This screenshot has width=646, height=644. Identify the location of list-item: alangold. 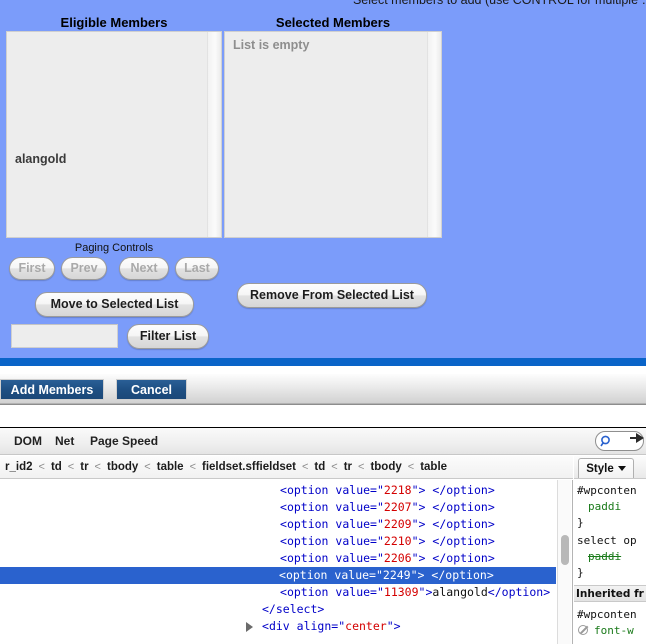
(40, 159).